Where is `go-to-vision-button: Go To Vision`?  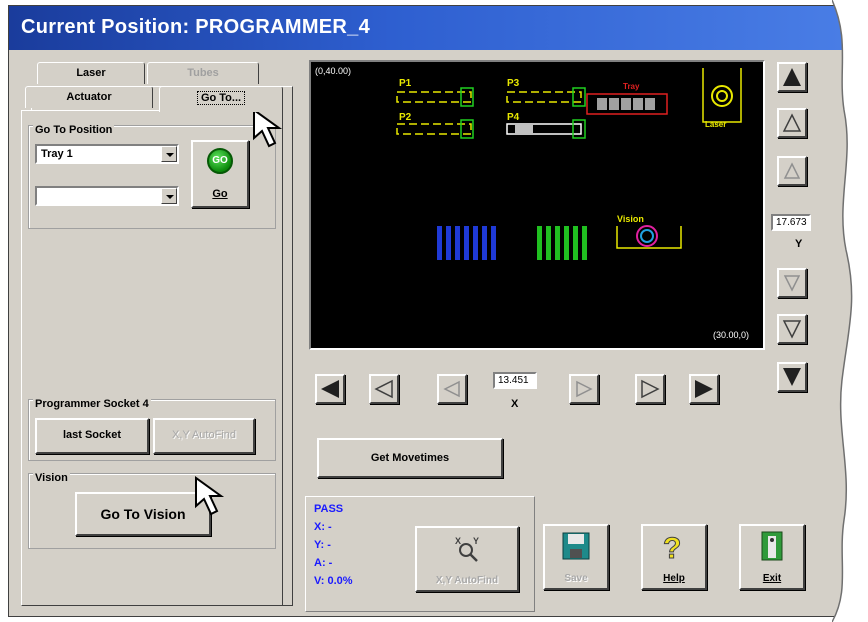
go-to-vision-button: Go To Vision is located at coordinates (143, 514).